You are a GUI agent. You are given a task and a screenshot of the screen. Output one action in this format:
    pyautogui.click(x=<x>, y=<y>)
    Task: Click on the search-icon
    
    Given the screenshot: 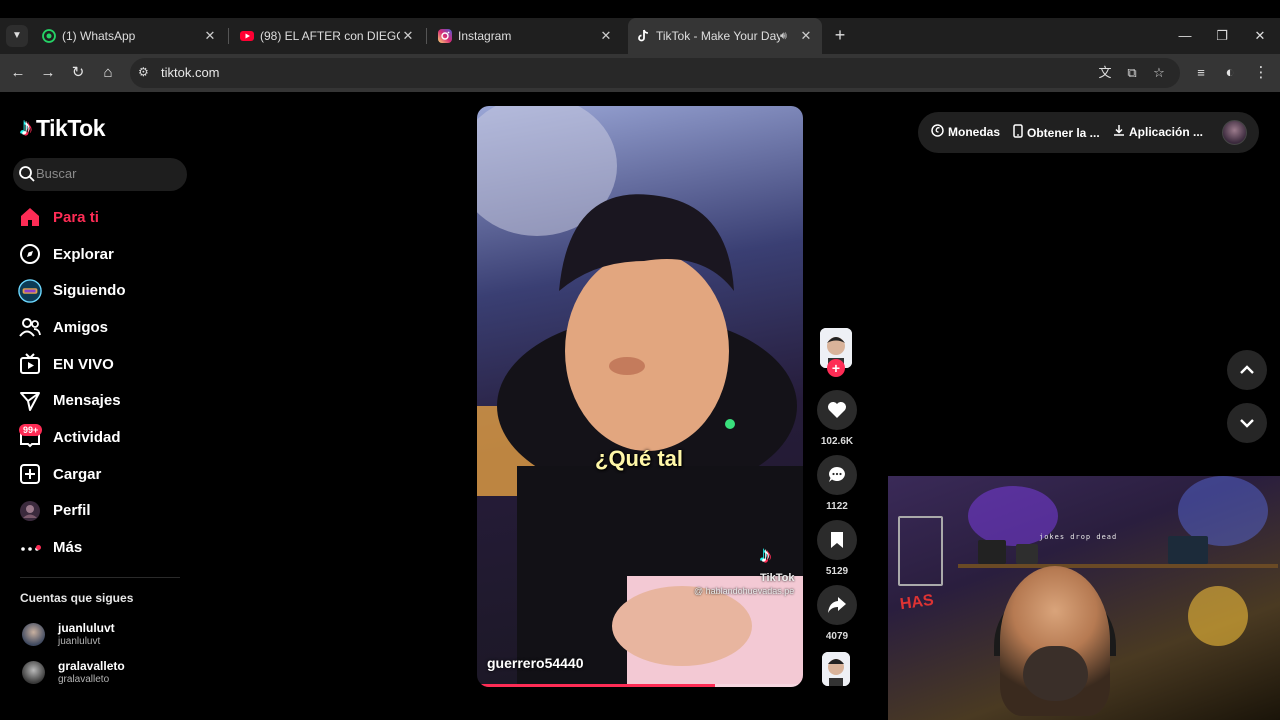 What is the action you would take?
    pyautogui.click(x=27, y=174)
    